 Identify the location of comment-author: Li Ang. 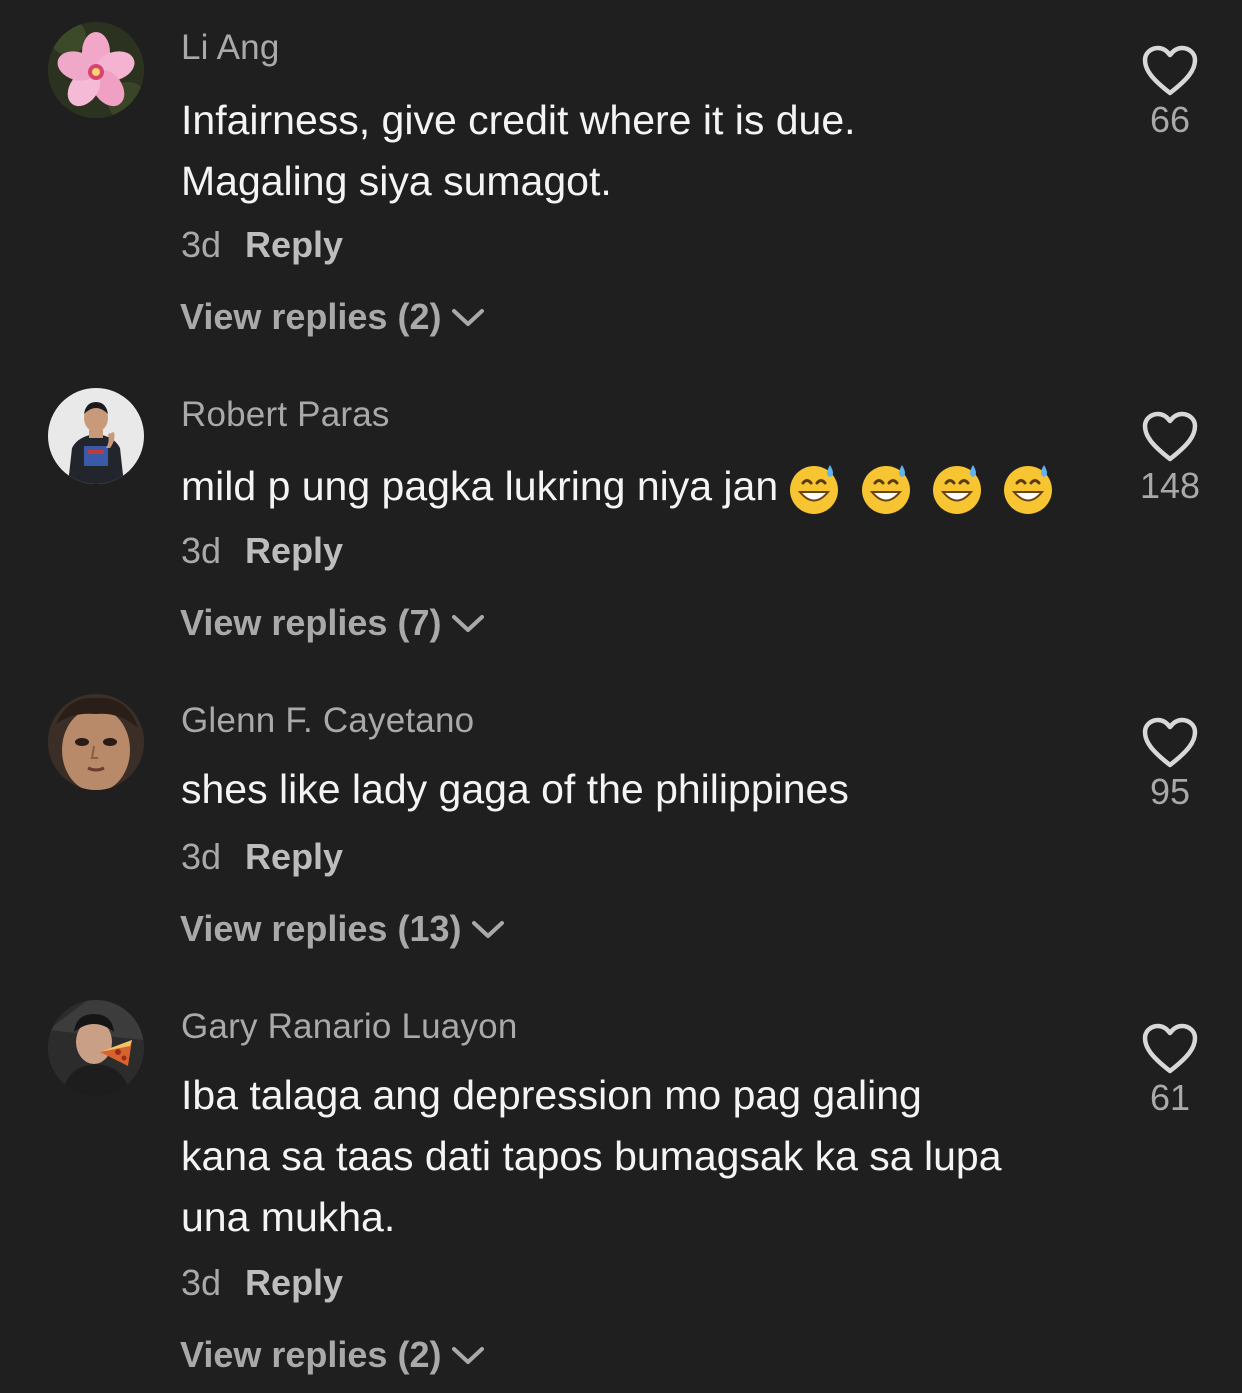
(230, 48).